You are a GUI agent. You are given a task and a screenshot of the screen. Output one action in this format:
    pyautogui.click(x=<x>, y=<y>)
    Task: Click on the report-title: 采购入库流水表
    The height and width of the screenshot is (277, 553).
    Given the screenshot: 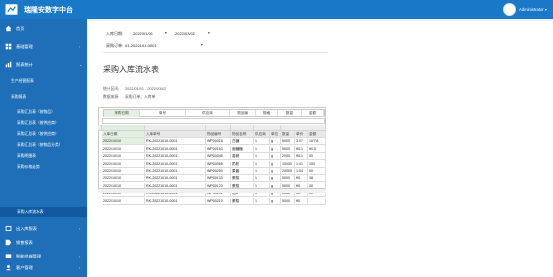 What is the action you would take?
    pyautogui.click(x=131, y=69)
    